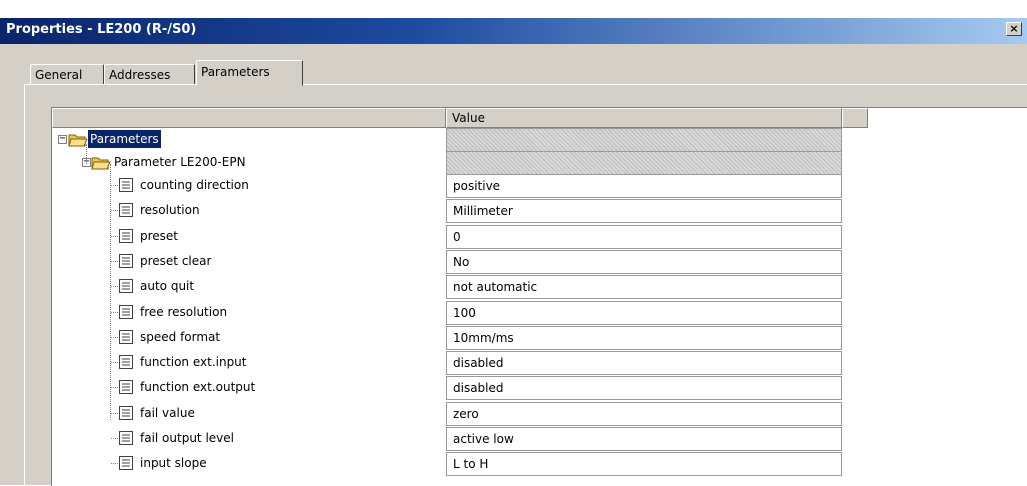  I want to click on parameter-label: free resolution, so click(183, 312).